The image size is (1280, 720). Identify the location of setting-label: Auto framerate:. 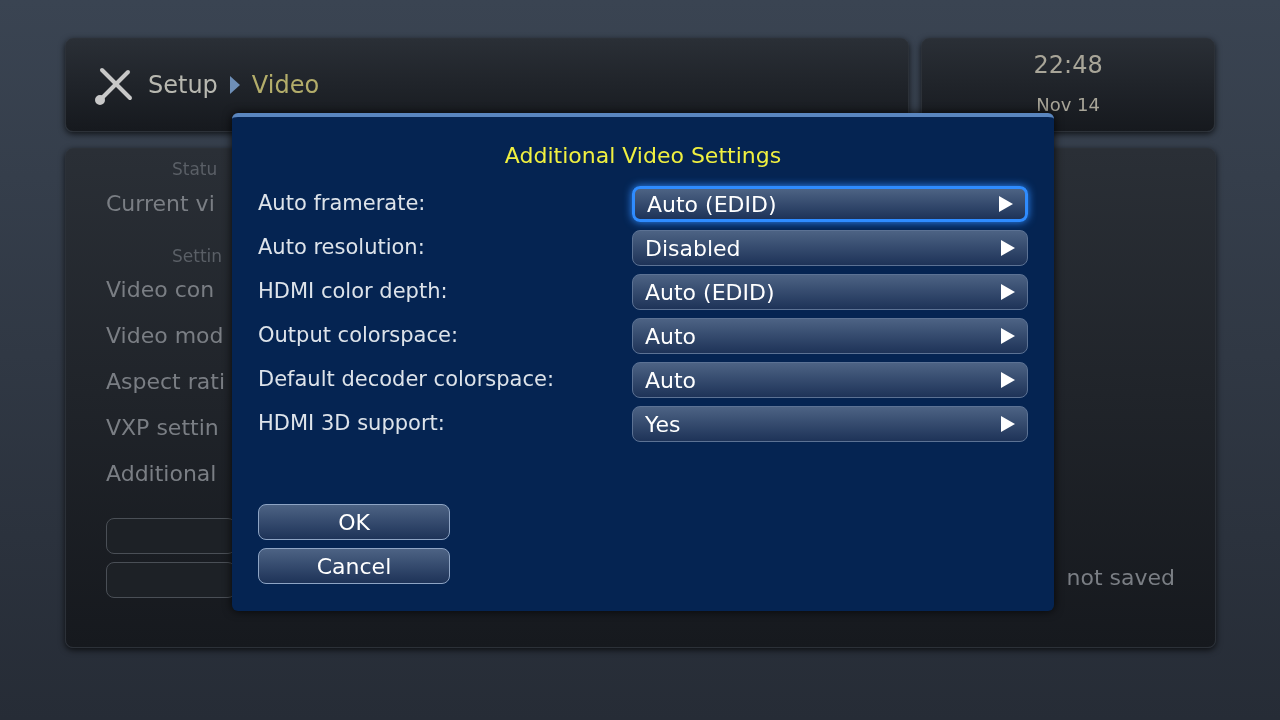
(342, 204).